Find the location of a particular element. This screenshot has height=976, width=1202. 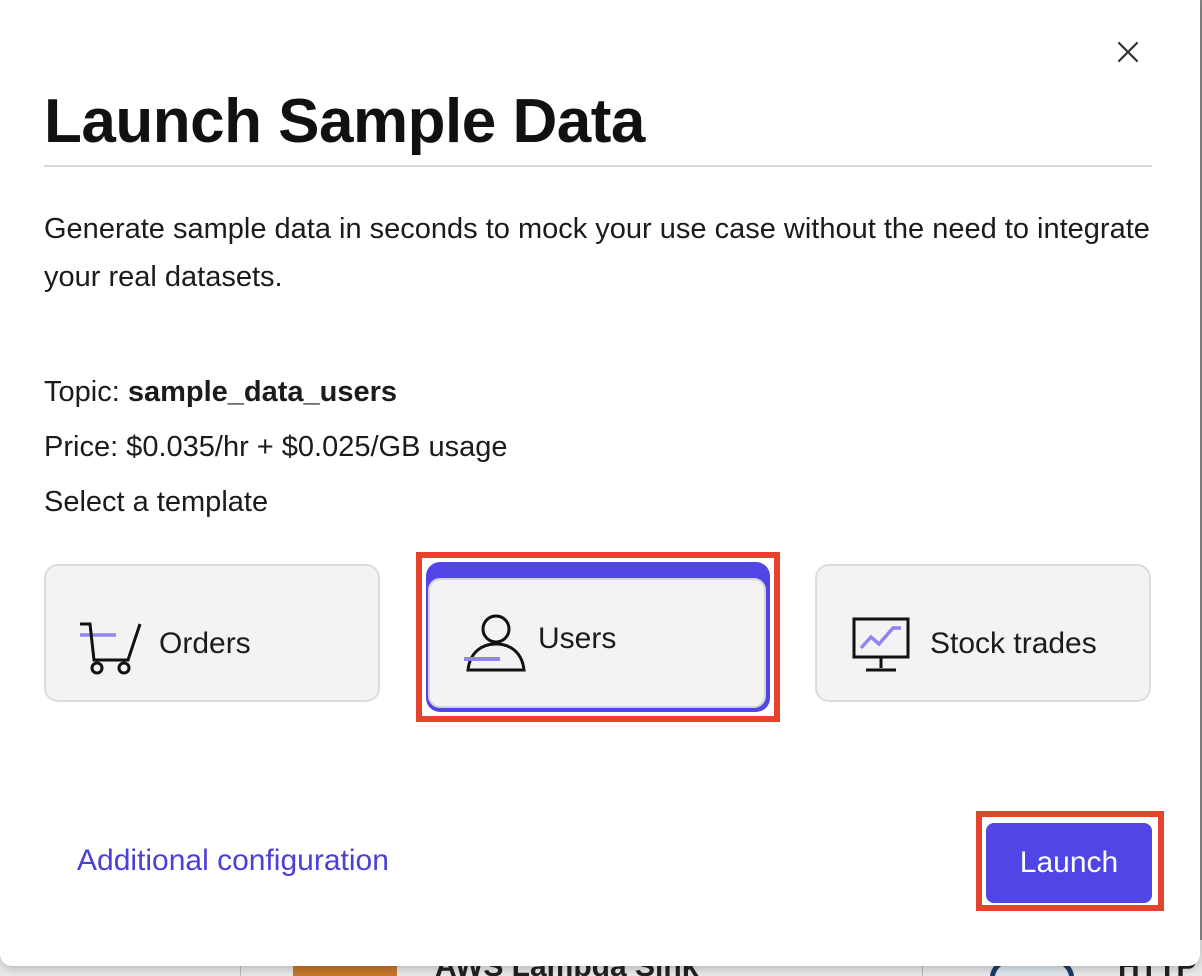

shopping-cart-icon is located at coordinates (111, 648).